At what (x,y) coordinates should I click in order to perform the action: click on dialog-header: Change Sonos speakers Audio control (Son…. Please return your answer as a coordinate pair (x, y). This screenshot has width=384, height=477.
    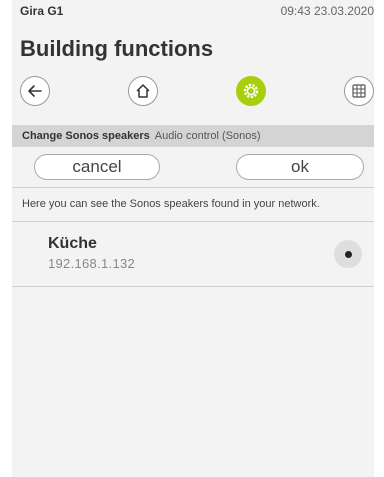
    Looking at the image, I should click on (193, 136).